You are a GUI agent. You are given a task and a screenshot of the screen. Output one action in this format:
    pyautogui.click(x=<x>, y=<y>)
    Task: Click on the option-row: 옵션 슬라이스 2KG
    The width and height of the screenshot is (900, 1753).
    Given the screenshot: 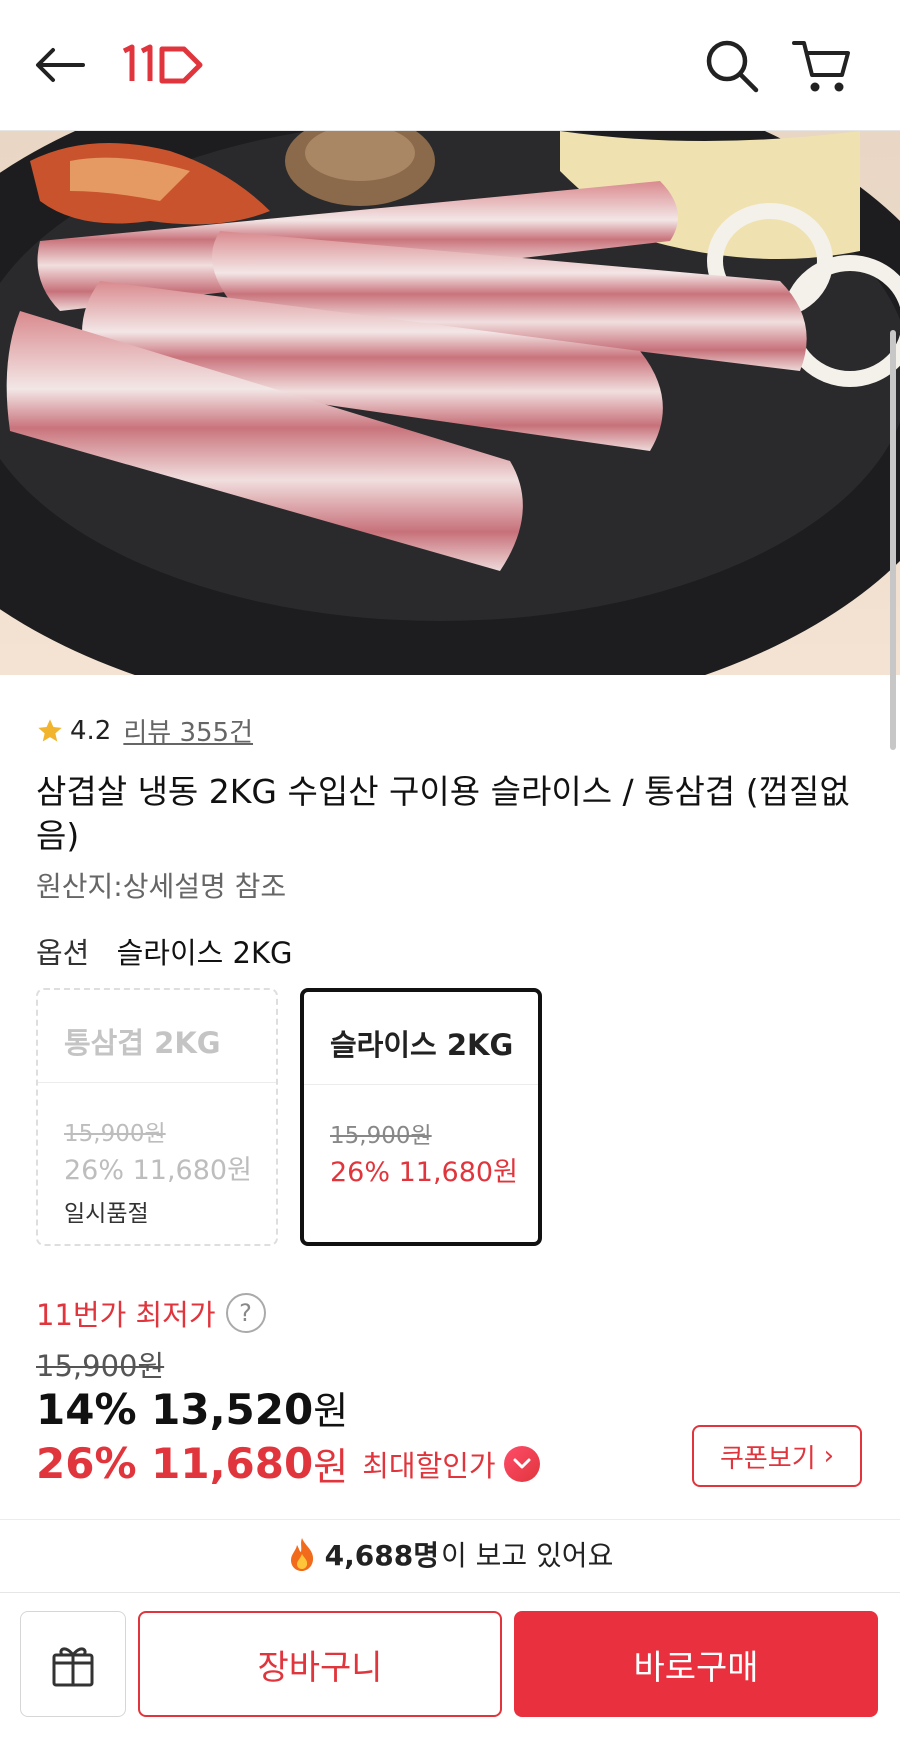 What is the action you would take?
    pyautogui.click(x=164, y=951)
    